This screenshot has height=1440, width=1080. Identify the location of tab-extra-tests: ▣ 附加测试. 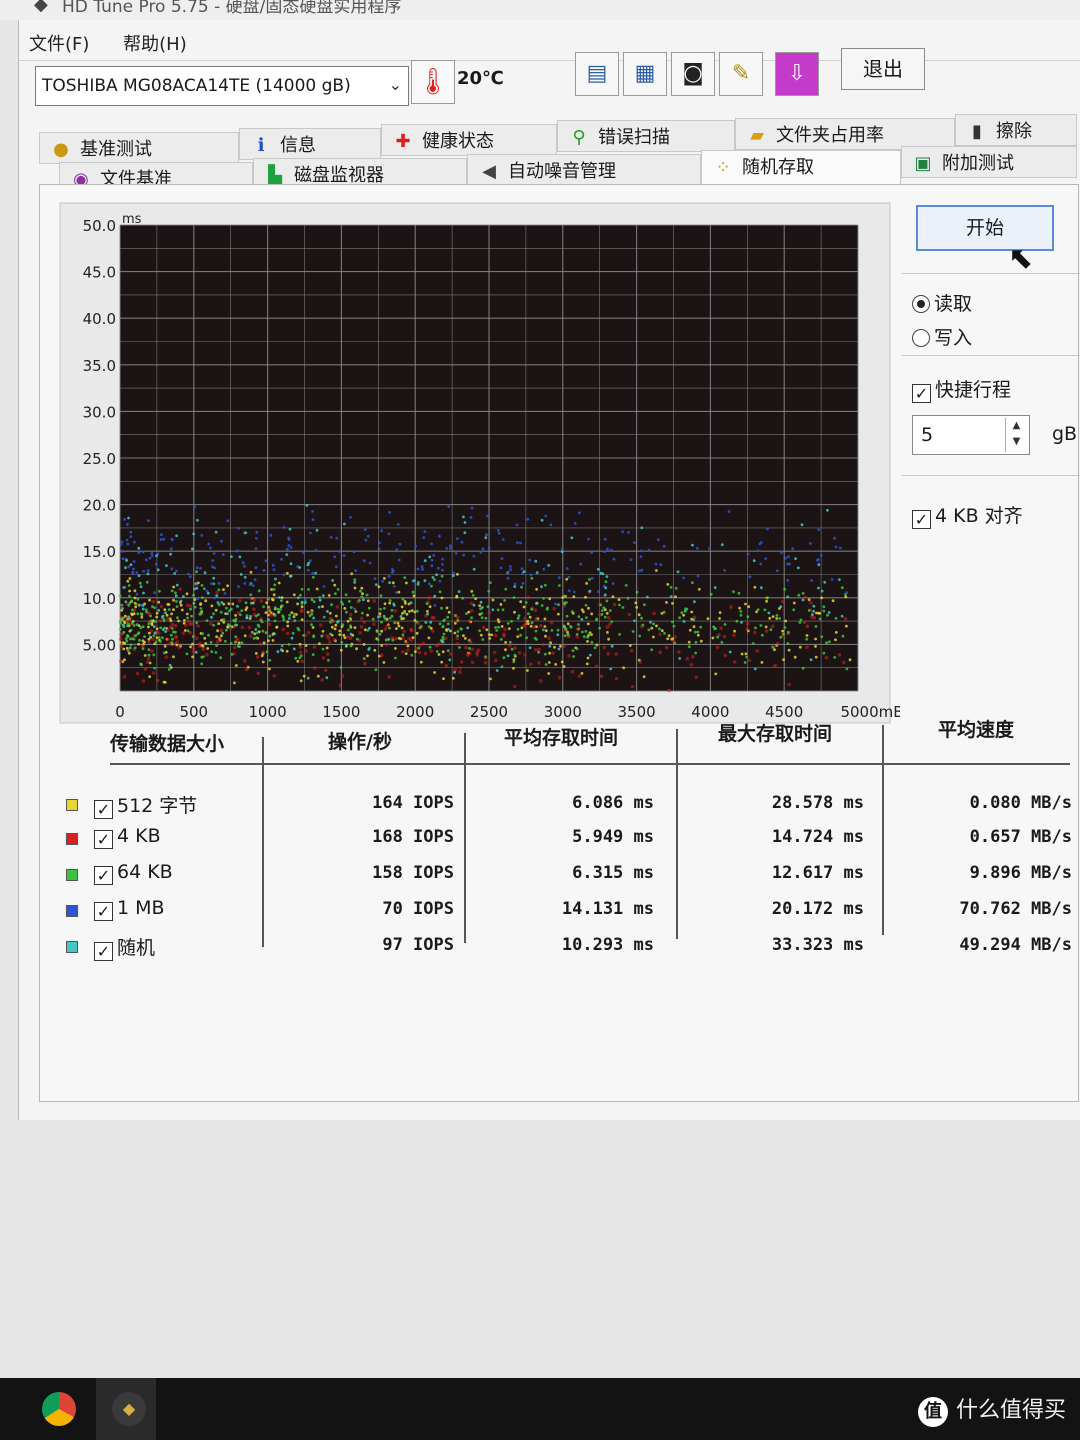
(989, 162).